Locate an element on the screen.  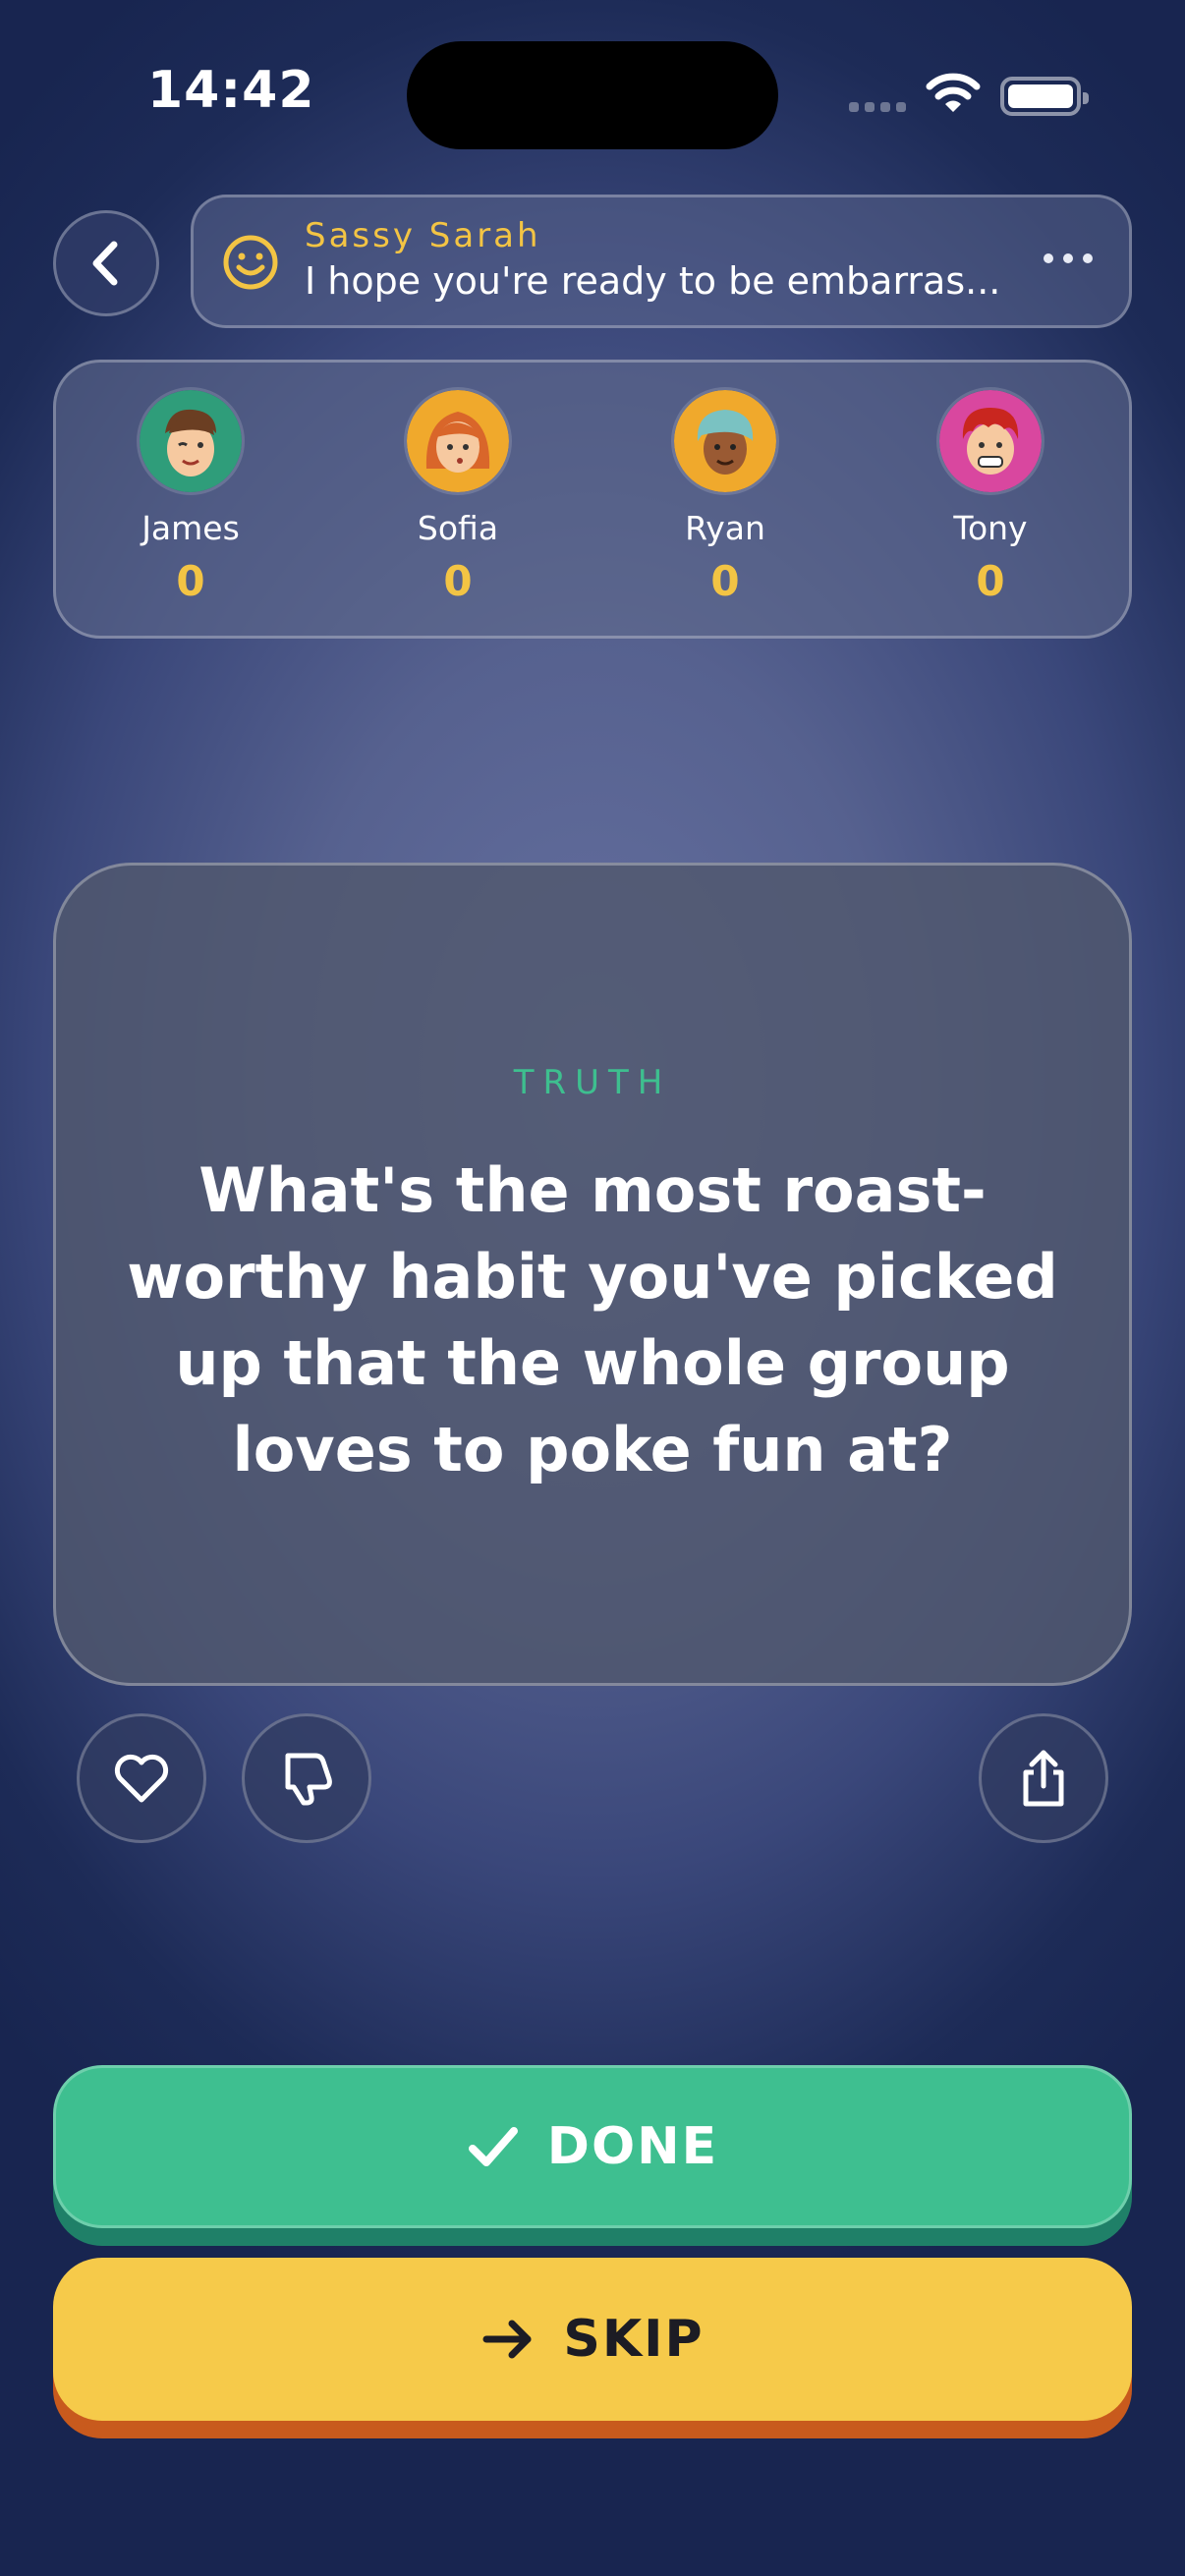
share-icon is located at coordinates (1044, 1778).